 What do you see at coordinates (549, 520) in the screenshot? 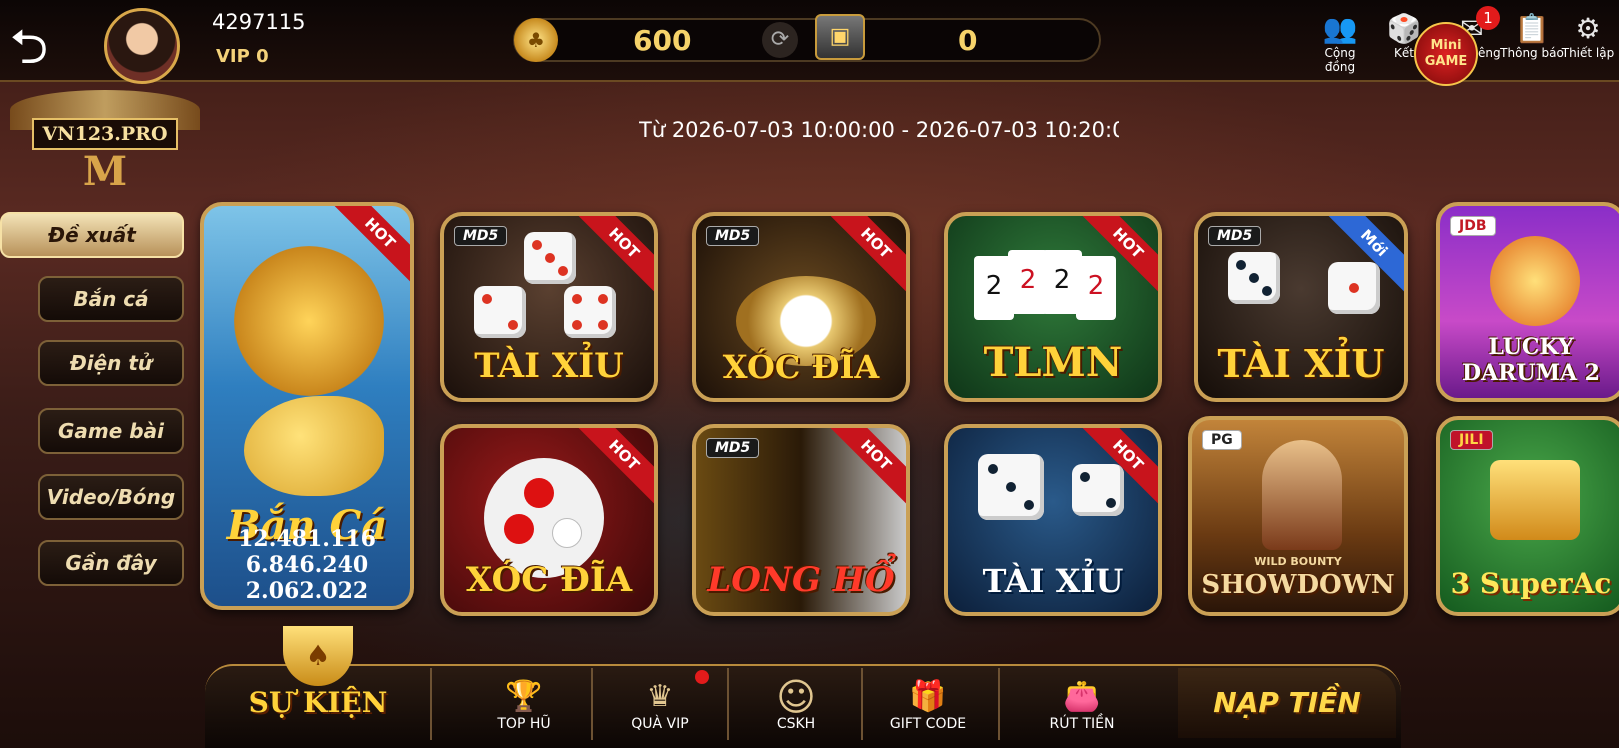
I see `game-tile-xoc-dia: HOT XÓC ĐĨA` at bounding box center [549, 520].